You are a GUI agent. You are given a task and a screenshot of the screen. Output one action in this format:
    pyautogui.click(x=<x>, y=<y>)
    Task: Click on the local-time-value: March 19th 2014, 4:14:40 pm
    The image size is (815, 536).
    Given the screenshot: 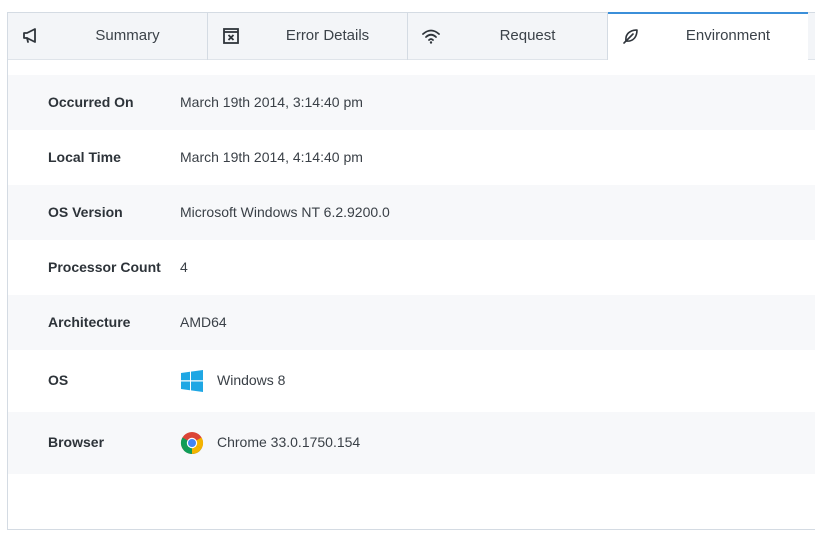 What is the action you would take?
    pyautogui.click(x=271, y=157)
    